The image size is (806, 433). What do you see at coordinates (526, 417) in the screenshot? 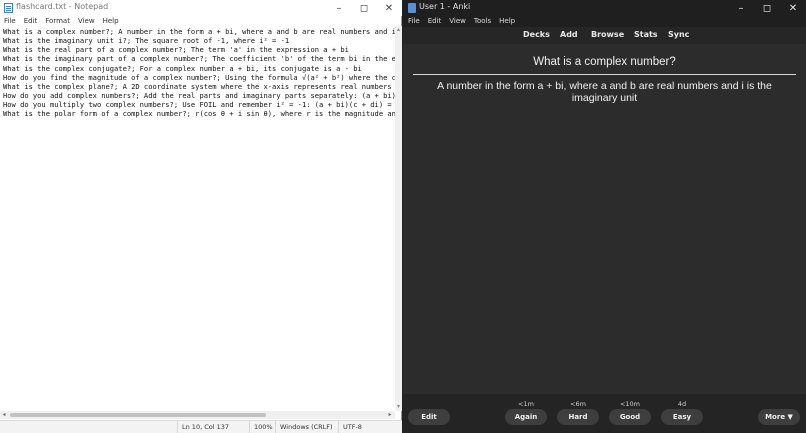
I see `again-button: Again` at bounding box center [526, 417].